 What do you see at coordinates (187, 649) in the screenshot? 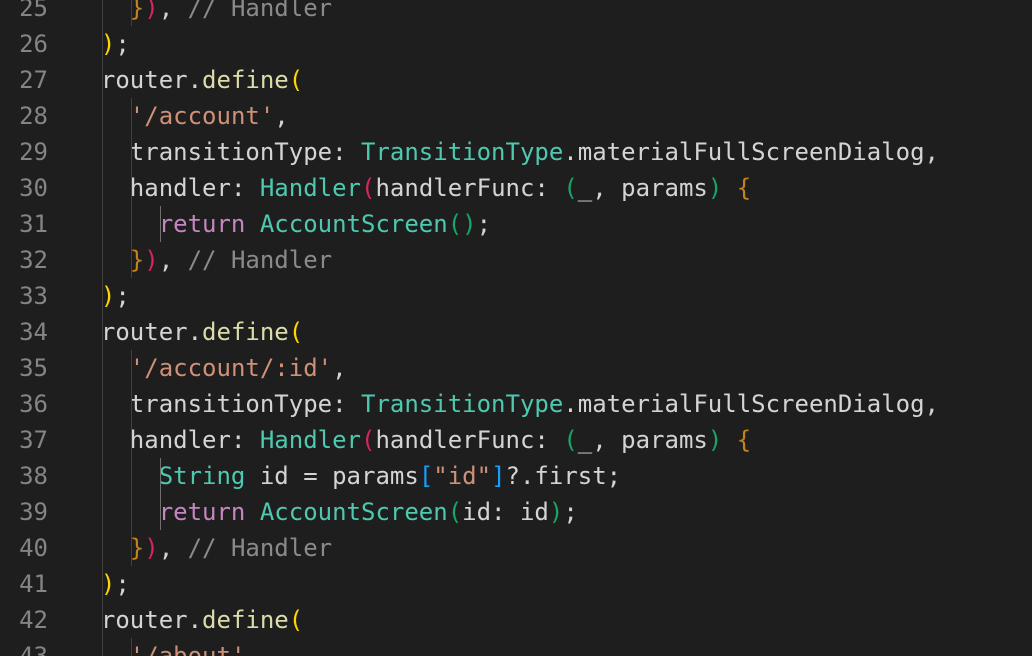
I see `code-token: '/about'` at bounding box center [187, 649].